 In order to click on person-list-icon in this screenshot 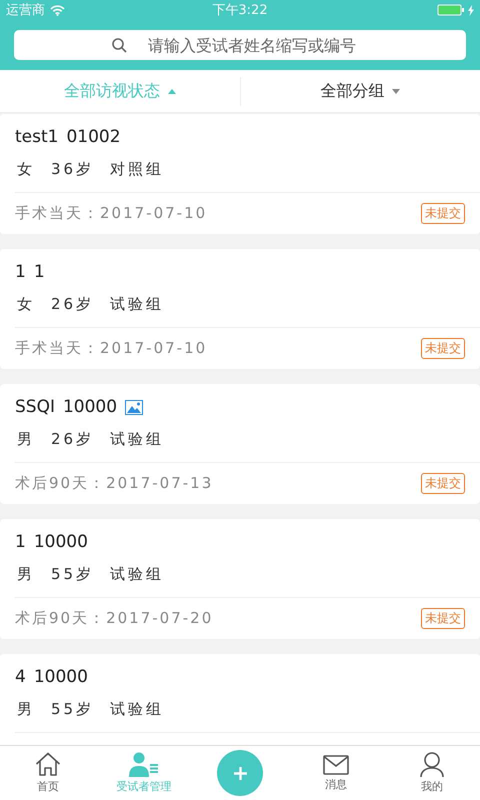, I will do `click(144, 764)`.